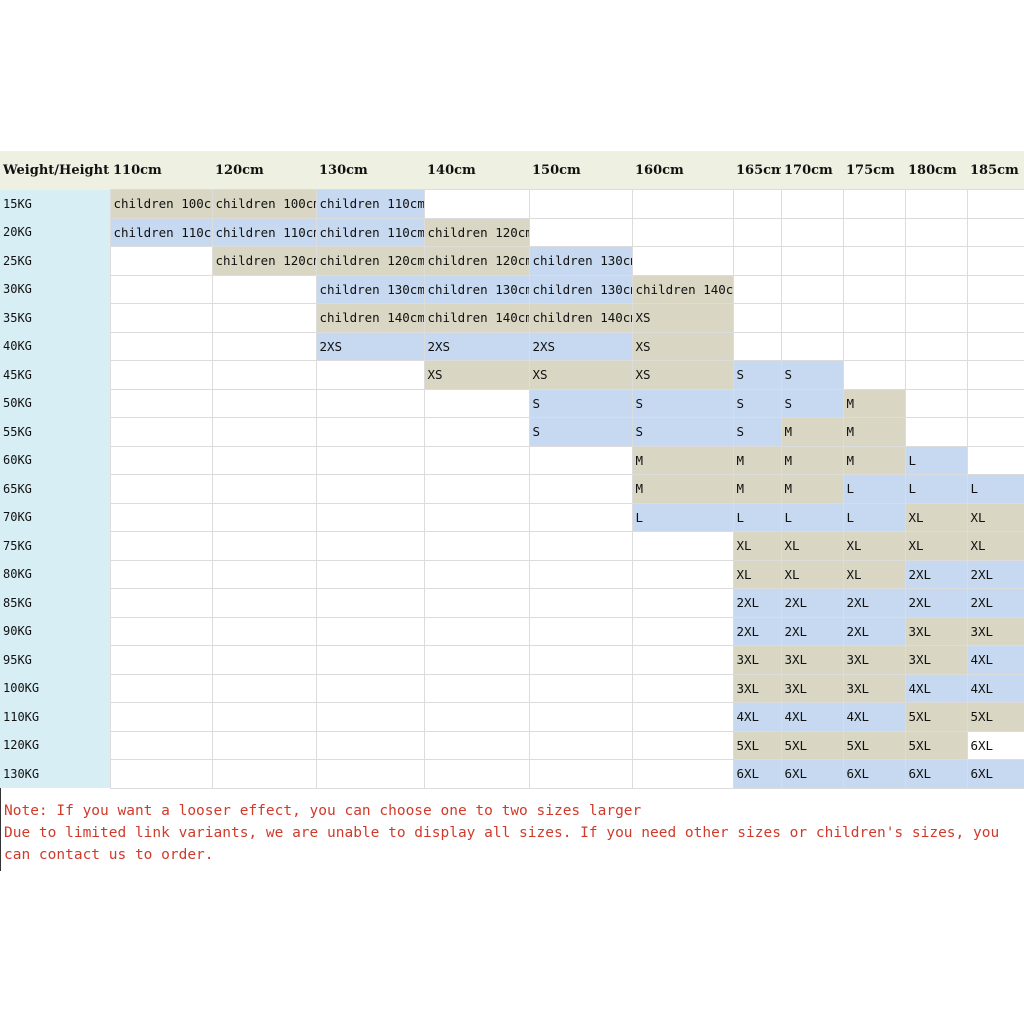  Describe the element at coordinates (161, 232) in the screenshot. I see `size-cell: children 110cm` at that location.